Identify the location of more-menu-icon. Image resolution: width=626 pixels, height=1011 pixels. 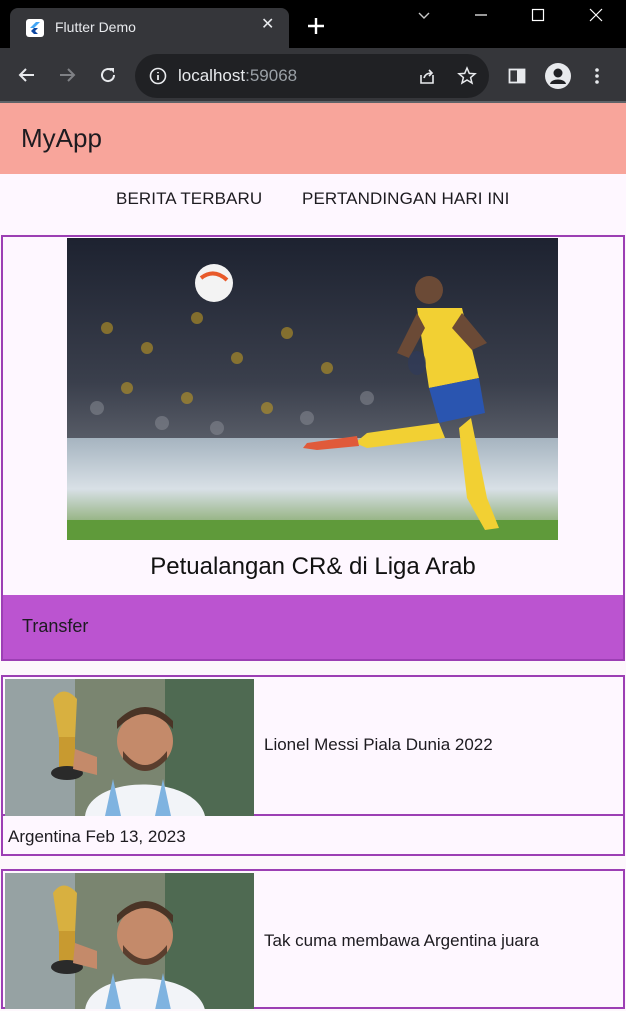
(597, 76).